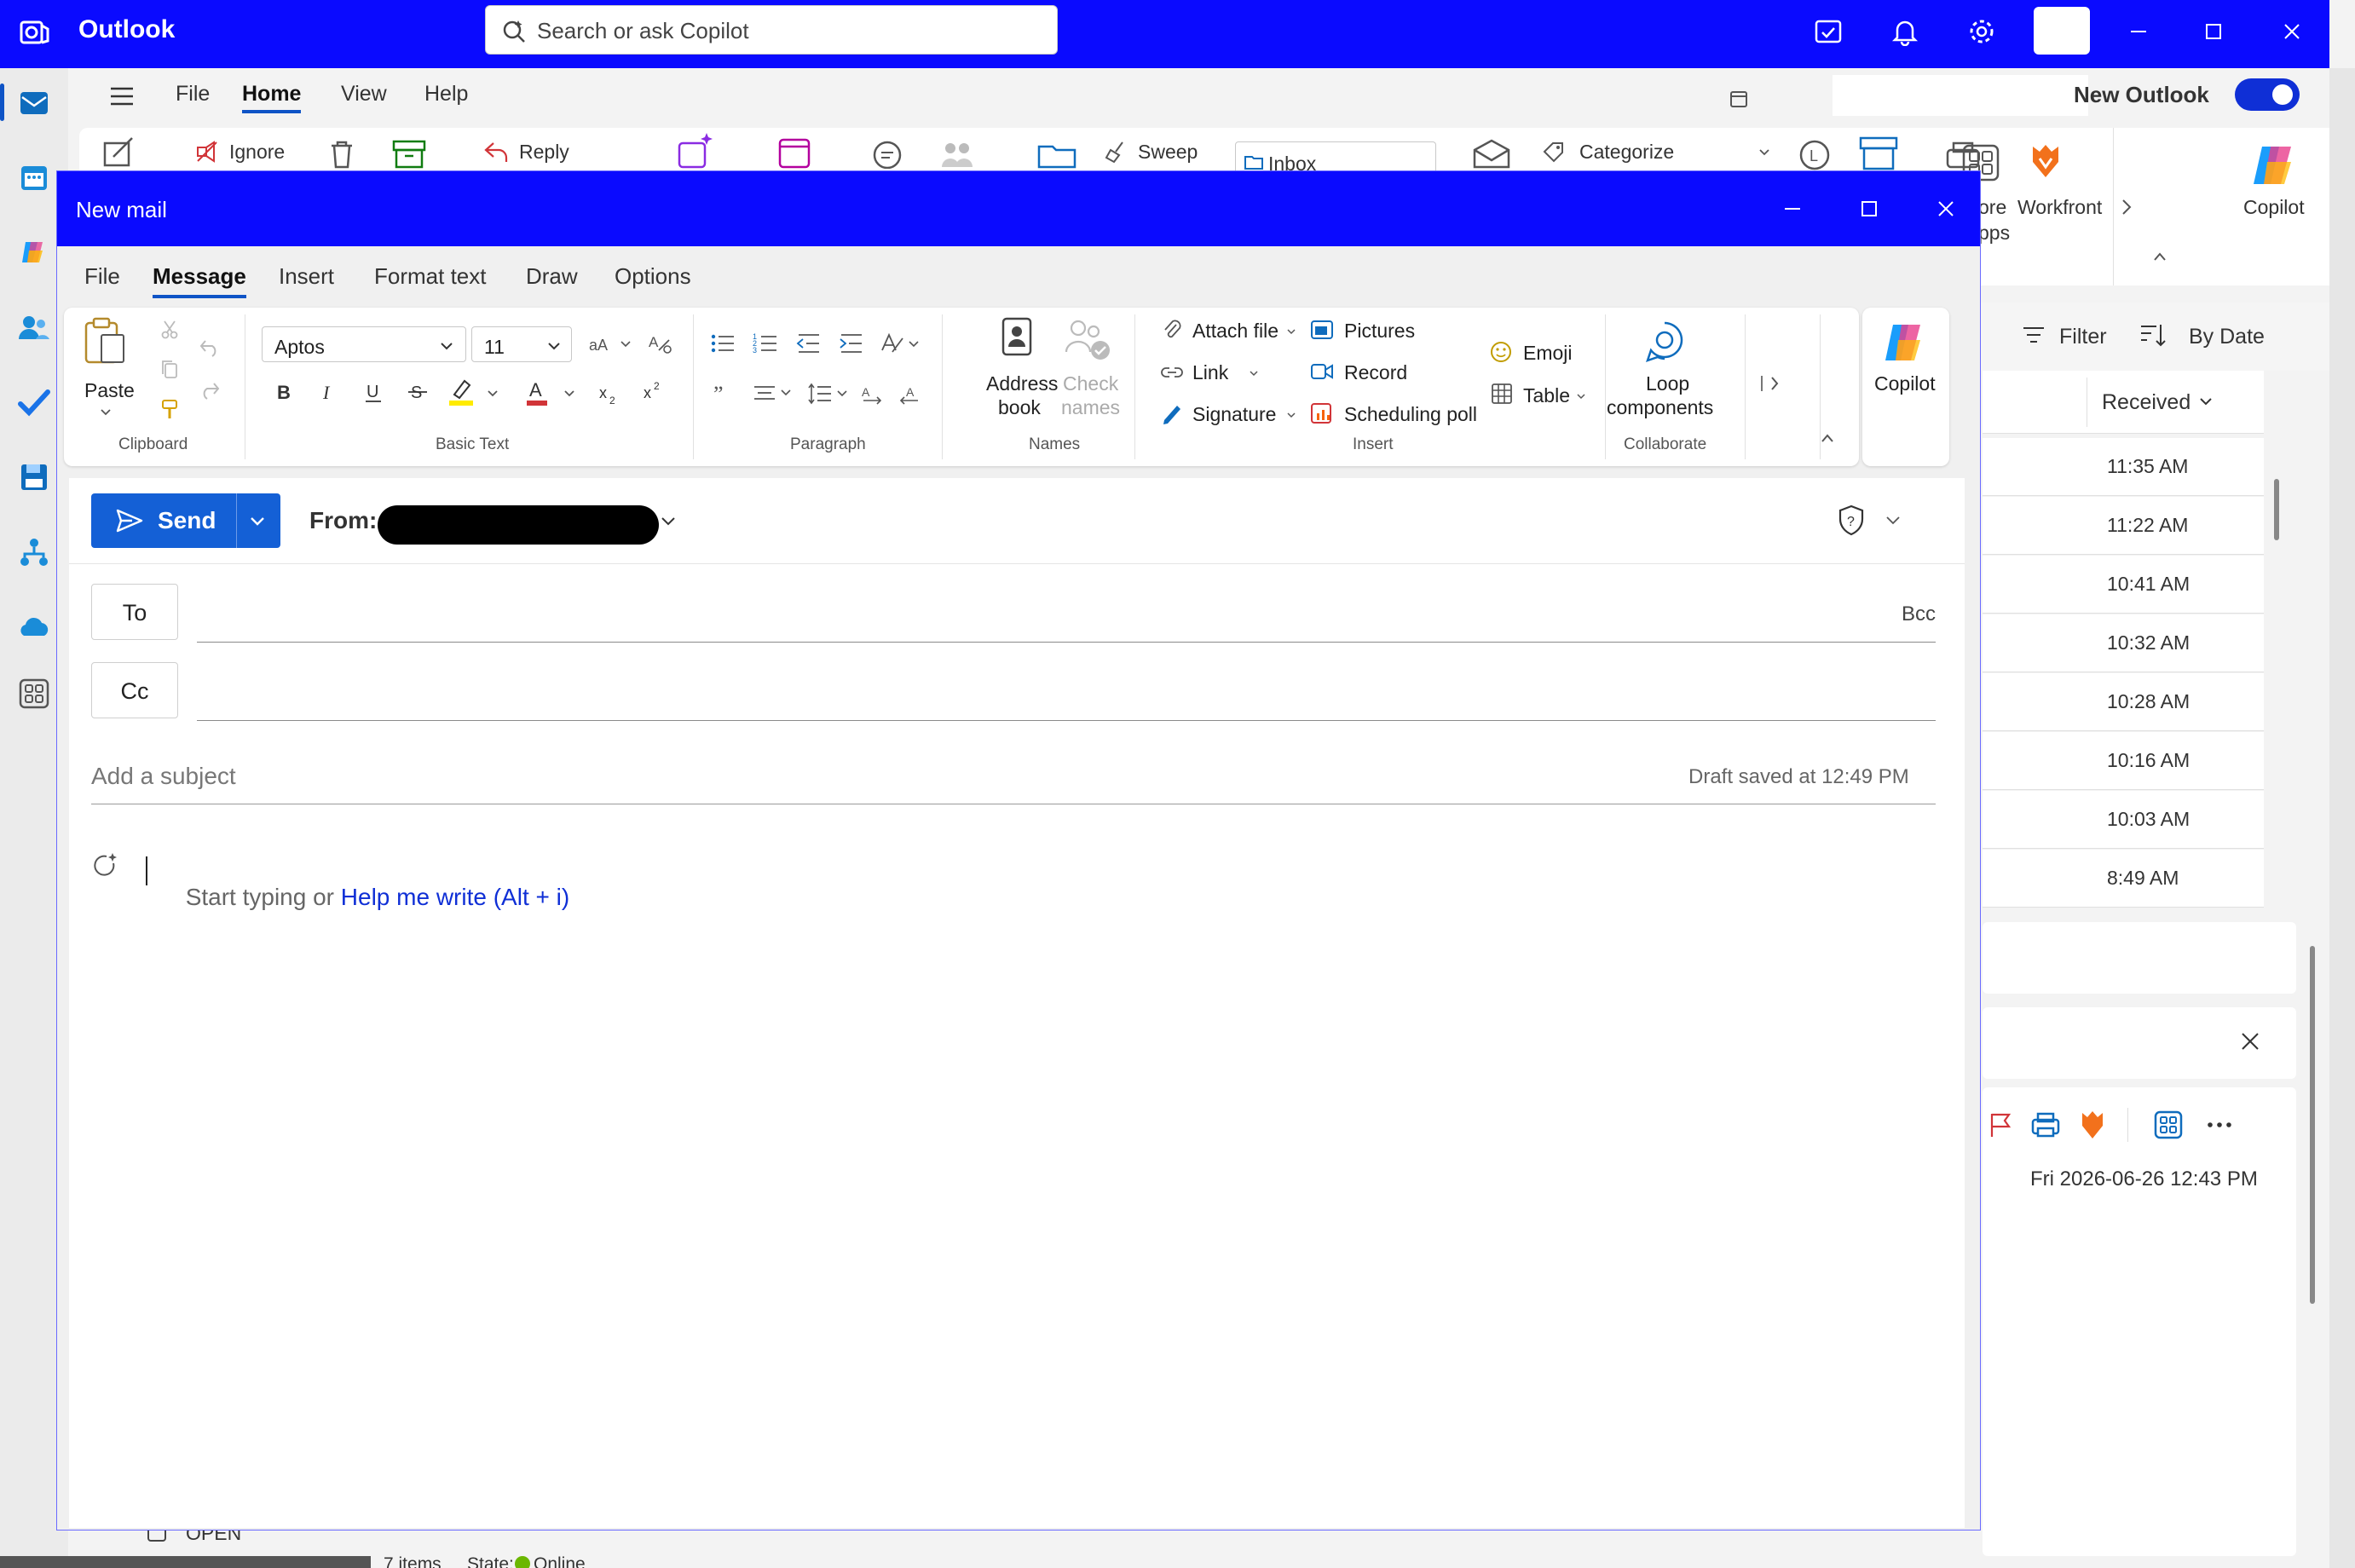 The width and height of the screenshot is (2355, 1568). I want to click on people-icon, so click(34, 327).